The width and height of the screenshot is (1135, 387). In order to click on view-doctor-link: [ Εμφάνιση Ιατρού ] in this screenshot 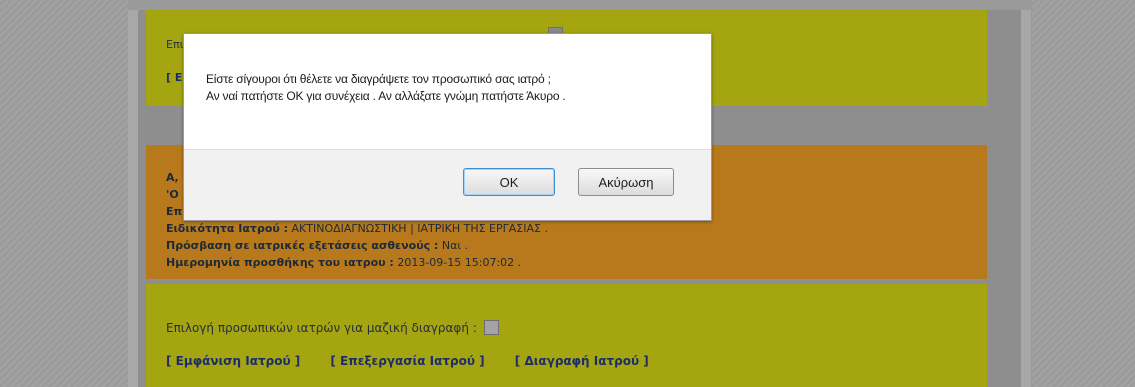, I will do `click(233, 361)`.